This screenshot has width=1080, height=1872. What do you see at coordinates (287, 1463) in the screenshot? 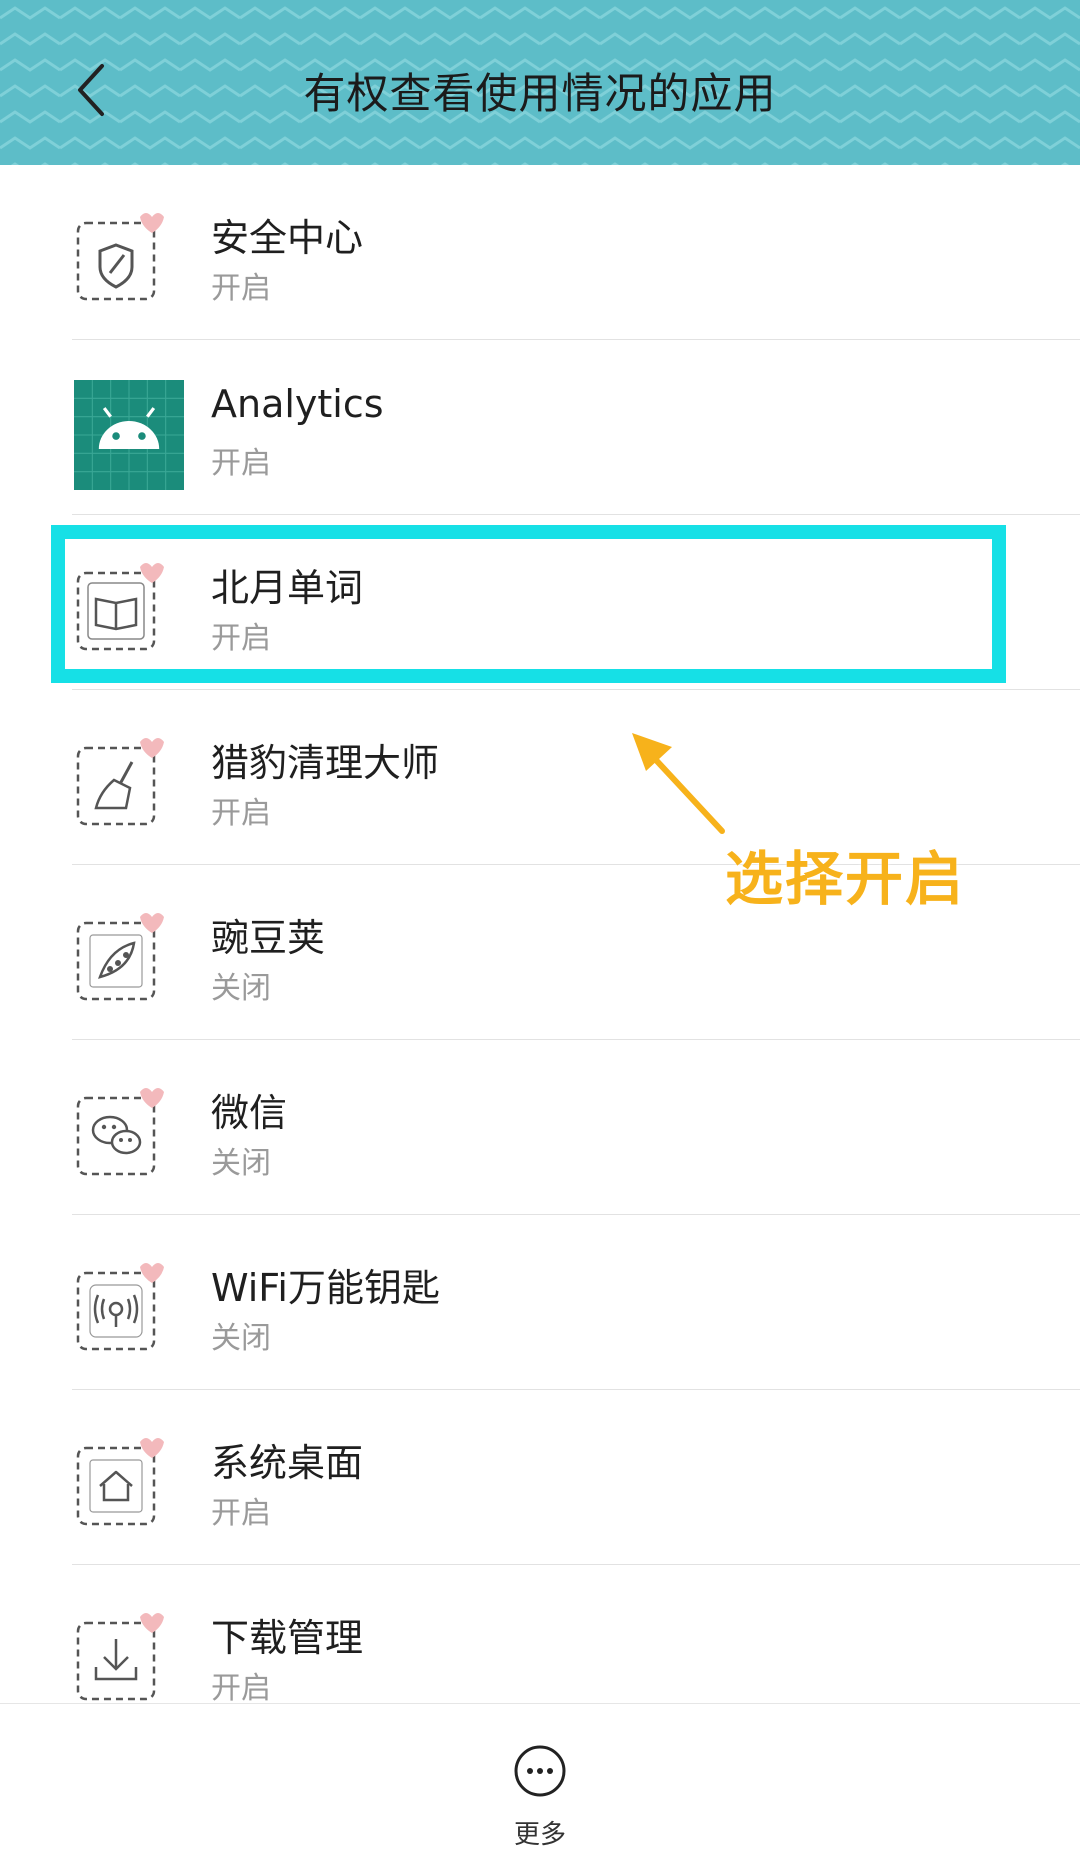
I see `app-name: 系统桌面` at bounding box center [287, 1463].